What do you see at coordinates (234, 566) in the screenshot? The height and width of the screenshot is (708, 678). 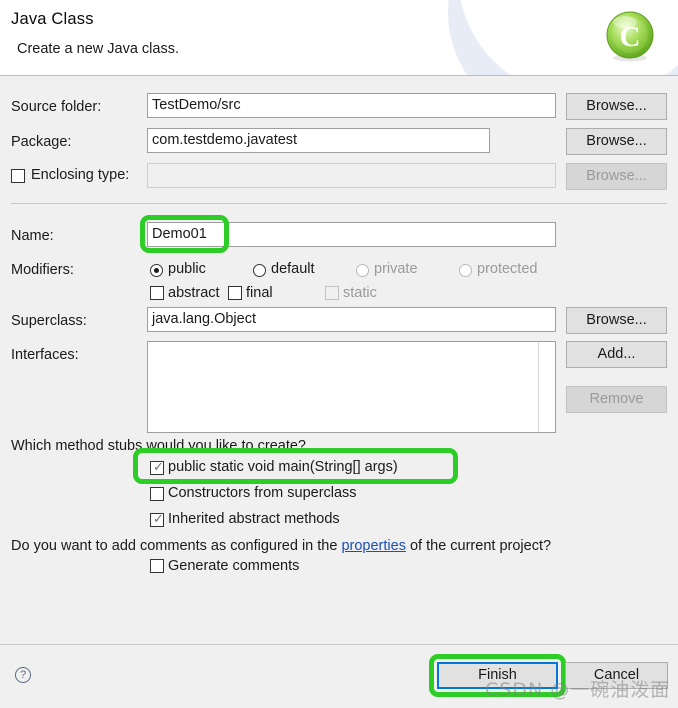 I see `generate-comments-label: Generate comments` at bounding box center [234, 566].